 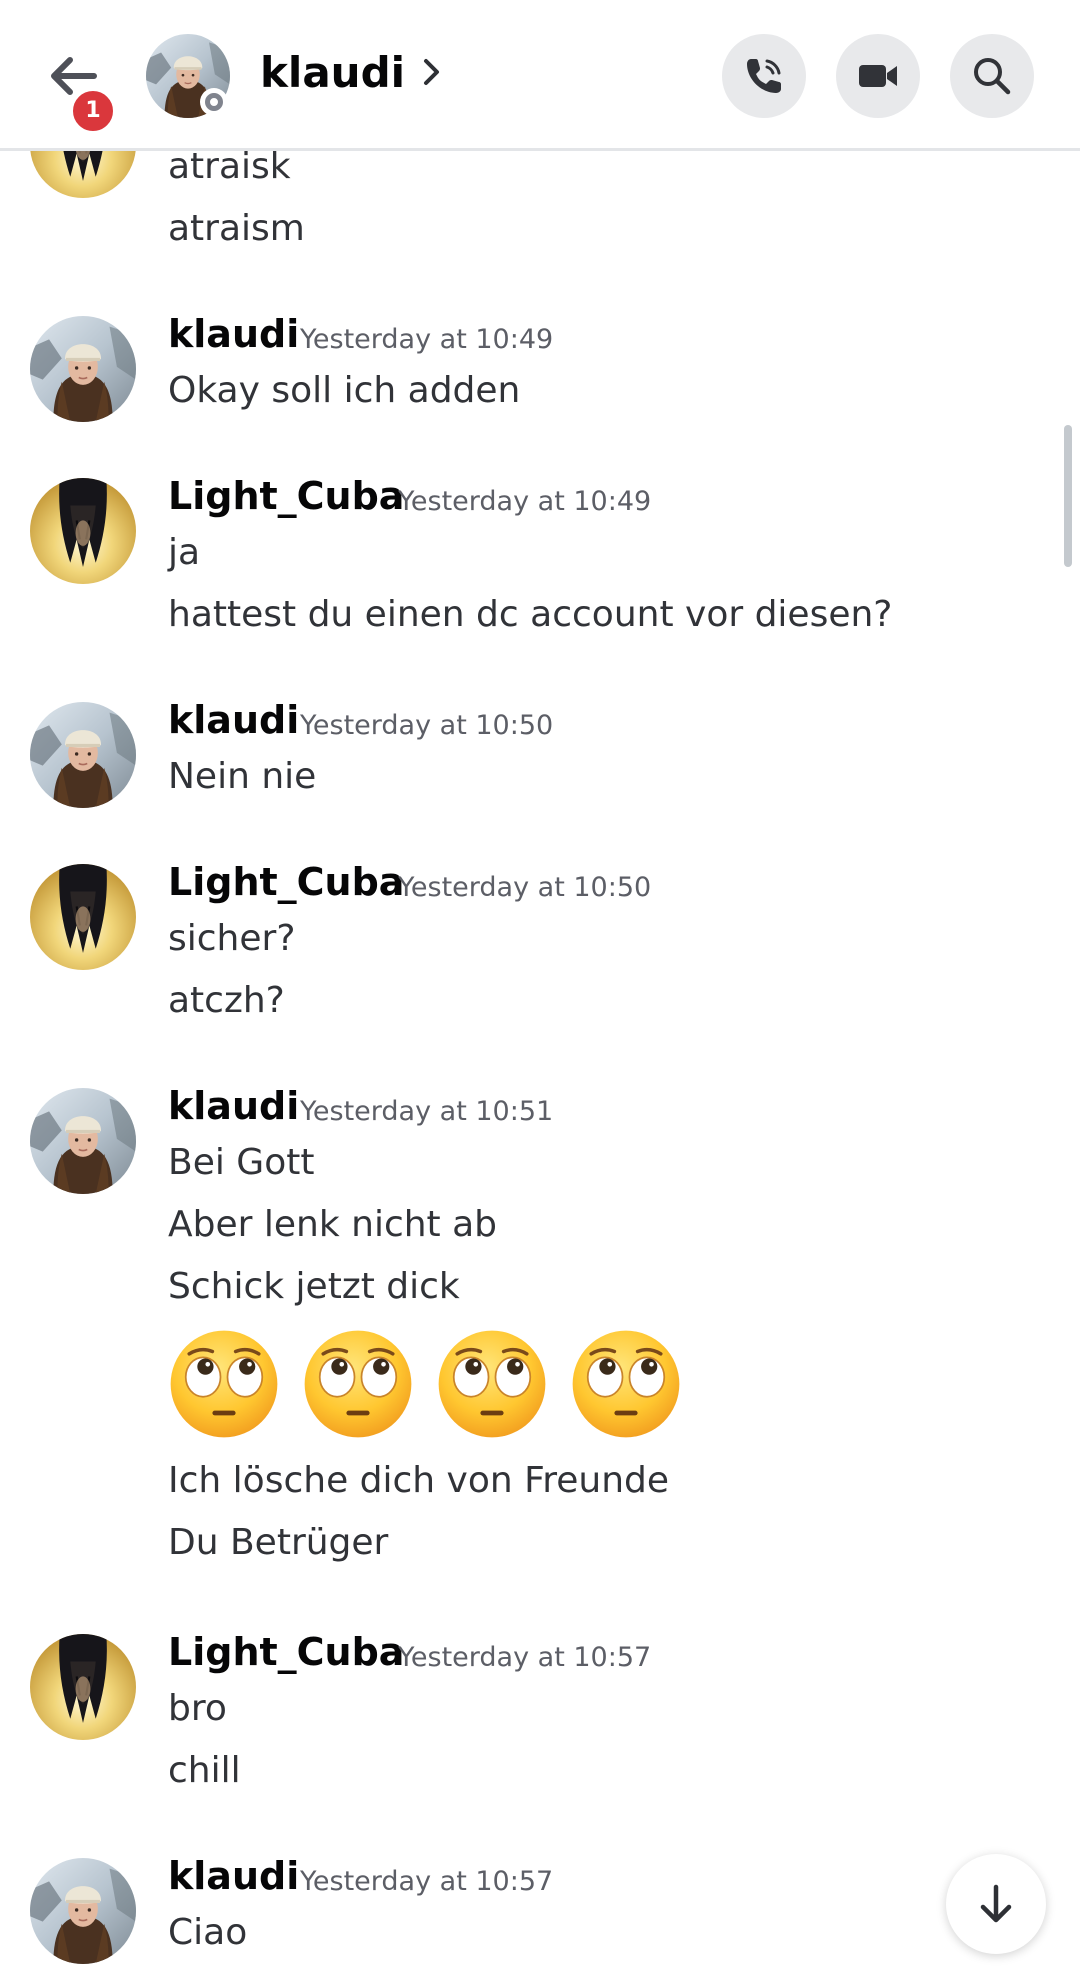 I want to click on video-camera-icon, so click(x=878, y=76).